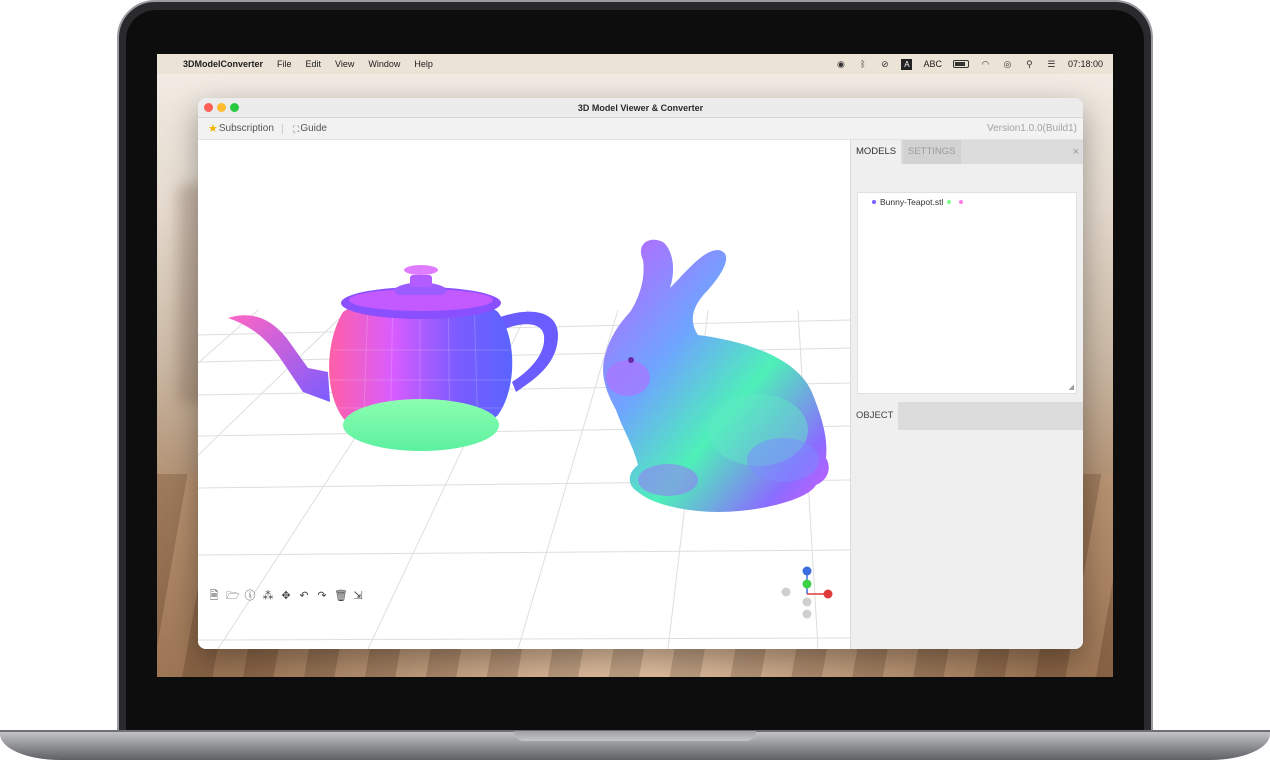 The image size is (1270, 760). What do you see at coordinates (393, 358) in the screenshot?
I see `teapot-model` at bounding box center [393, 358].